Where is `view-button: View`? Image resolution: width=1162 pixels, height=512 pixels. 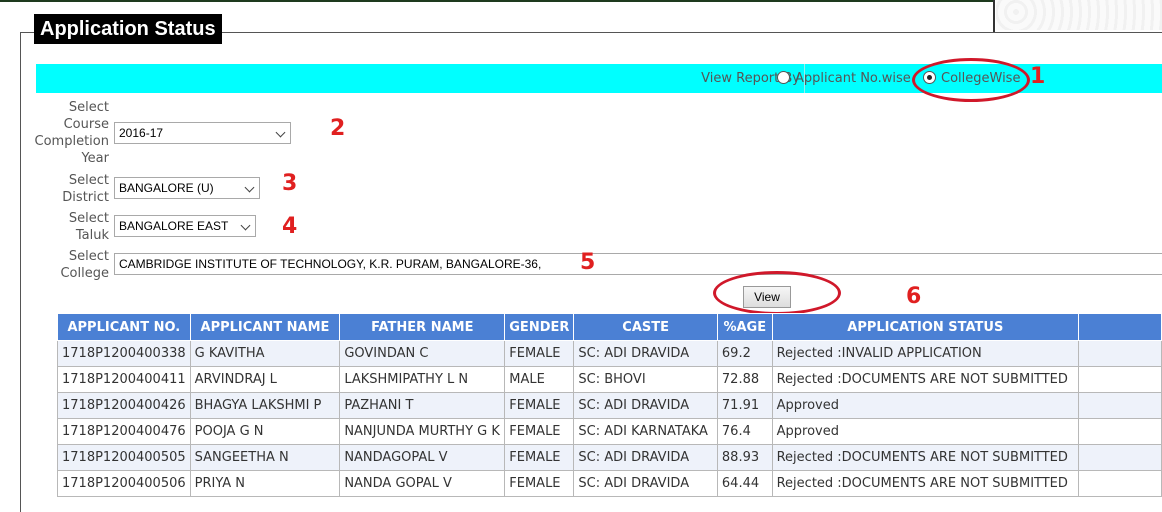 view-button: View is located at coordinates (767, 297).